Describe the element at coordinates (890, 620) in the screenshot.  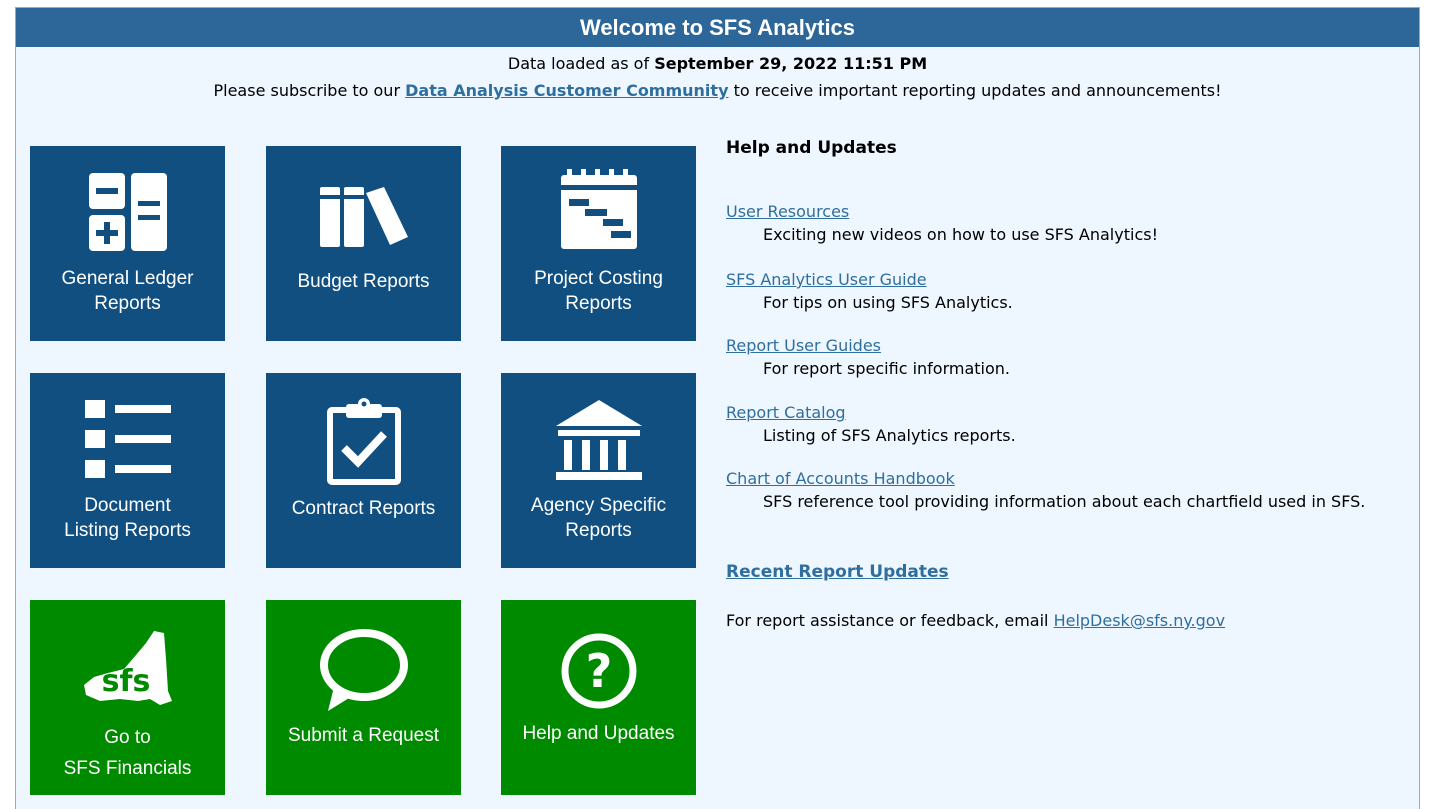
I see `contact-prefix: For report assistance or feedback, email` at that location.